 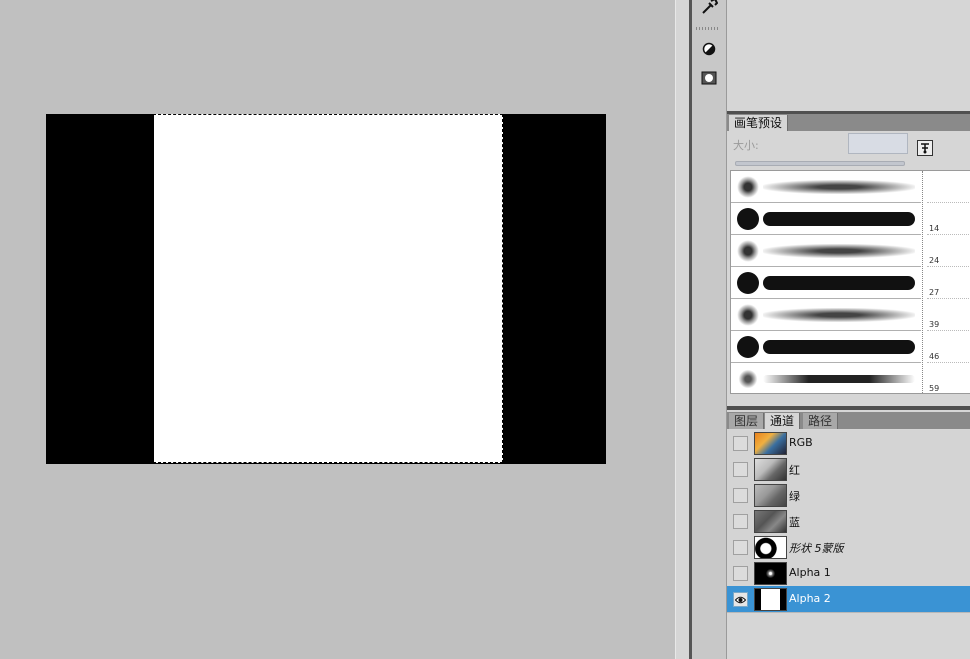 I want to click on tab-layers: 图层, so click(x=747, y=421).